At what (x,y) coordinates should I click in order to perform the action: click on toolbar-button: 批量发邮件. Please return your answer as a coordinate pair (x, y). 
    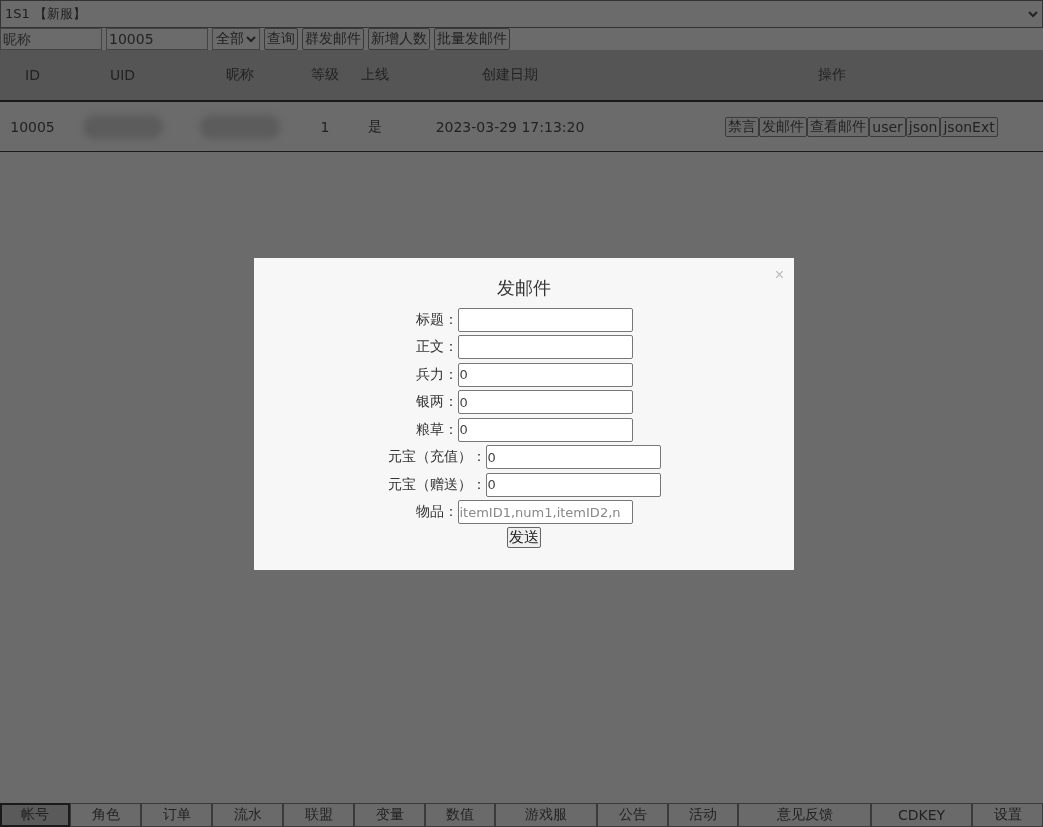
    Looking at the image, I should click on (472, 39).